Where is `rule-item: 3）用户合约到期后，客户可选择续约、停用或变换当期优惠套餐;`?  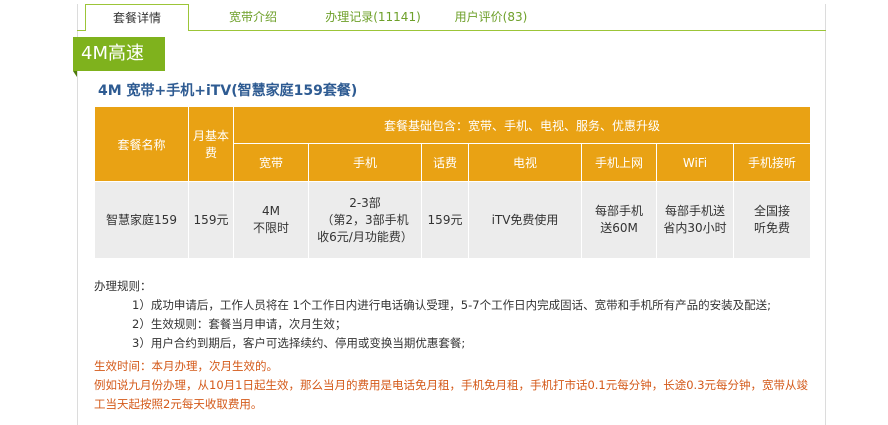
rule-item: 3）用户合约到期后，客户可选择续约、停用或变换当期优惠套餐; is located at coordinates (299, 343).